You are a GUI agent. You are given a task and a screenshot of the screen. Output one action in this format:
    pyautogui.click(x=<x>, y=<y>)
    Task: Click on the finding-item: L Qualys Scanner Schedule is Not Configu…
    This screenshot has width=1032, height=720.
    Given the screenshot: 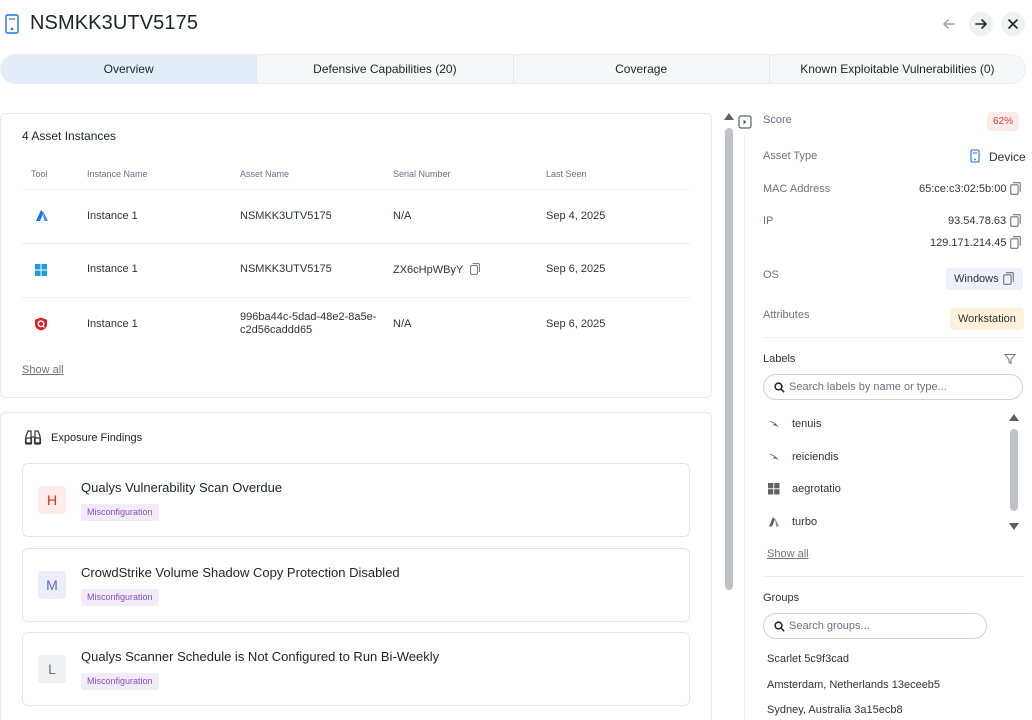 What is the action you would take?
    pyautogui.click(x=356, y=669)
    